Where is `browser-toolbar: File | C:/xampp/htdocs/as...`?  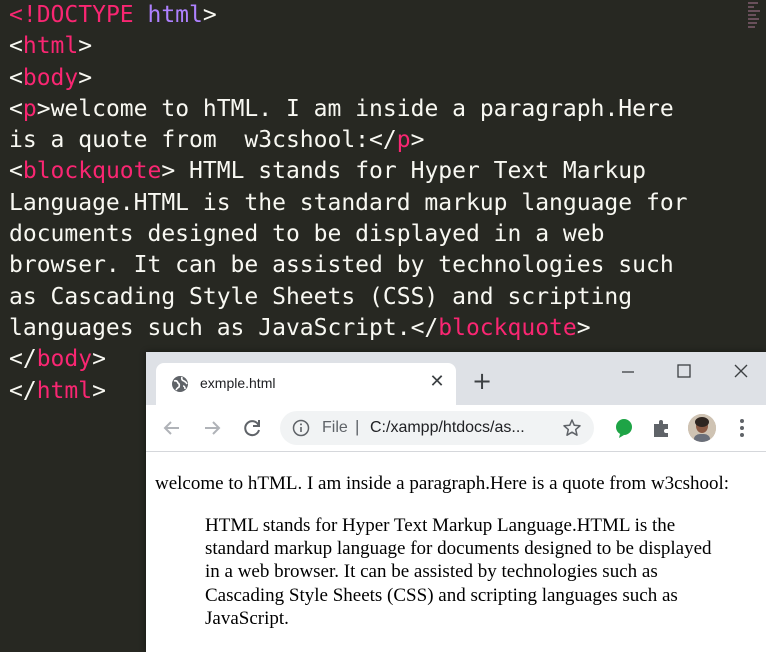 browser-toolbar: File | C:/xampp/htdocs/as... is located at coordinates (456, 428).